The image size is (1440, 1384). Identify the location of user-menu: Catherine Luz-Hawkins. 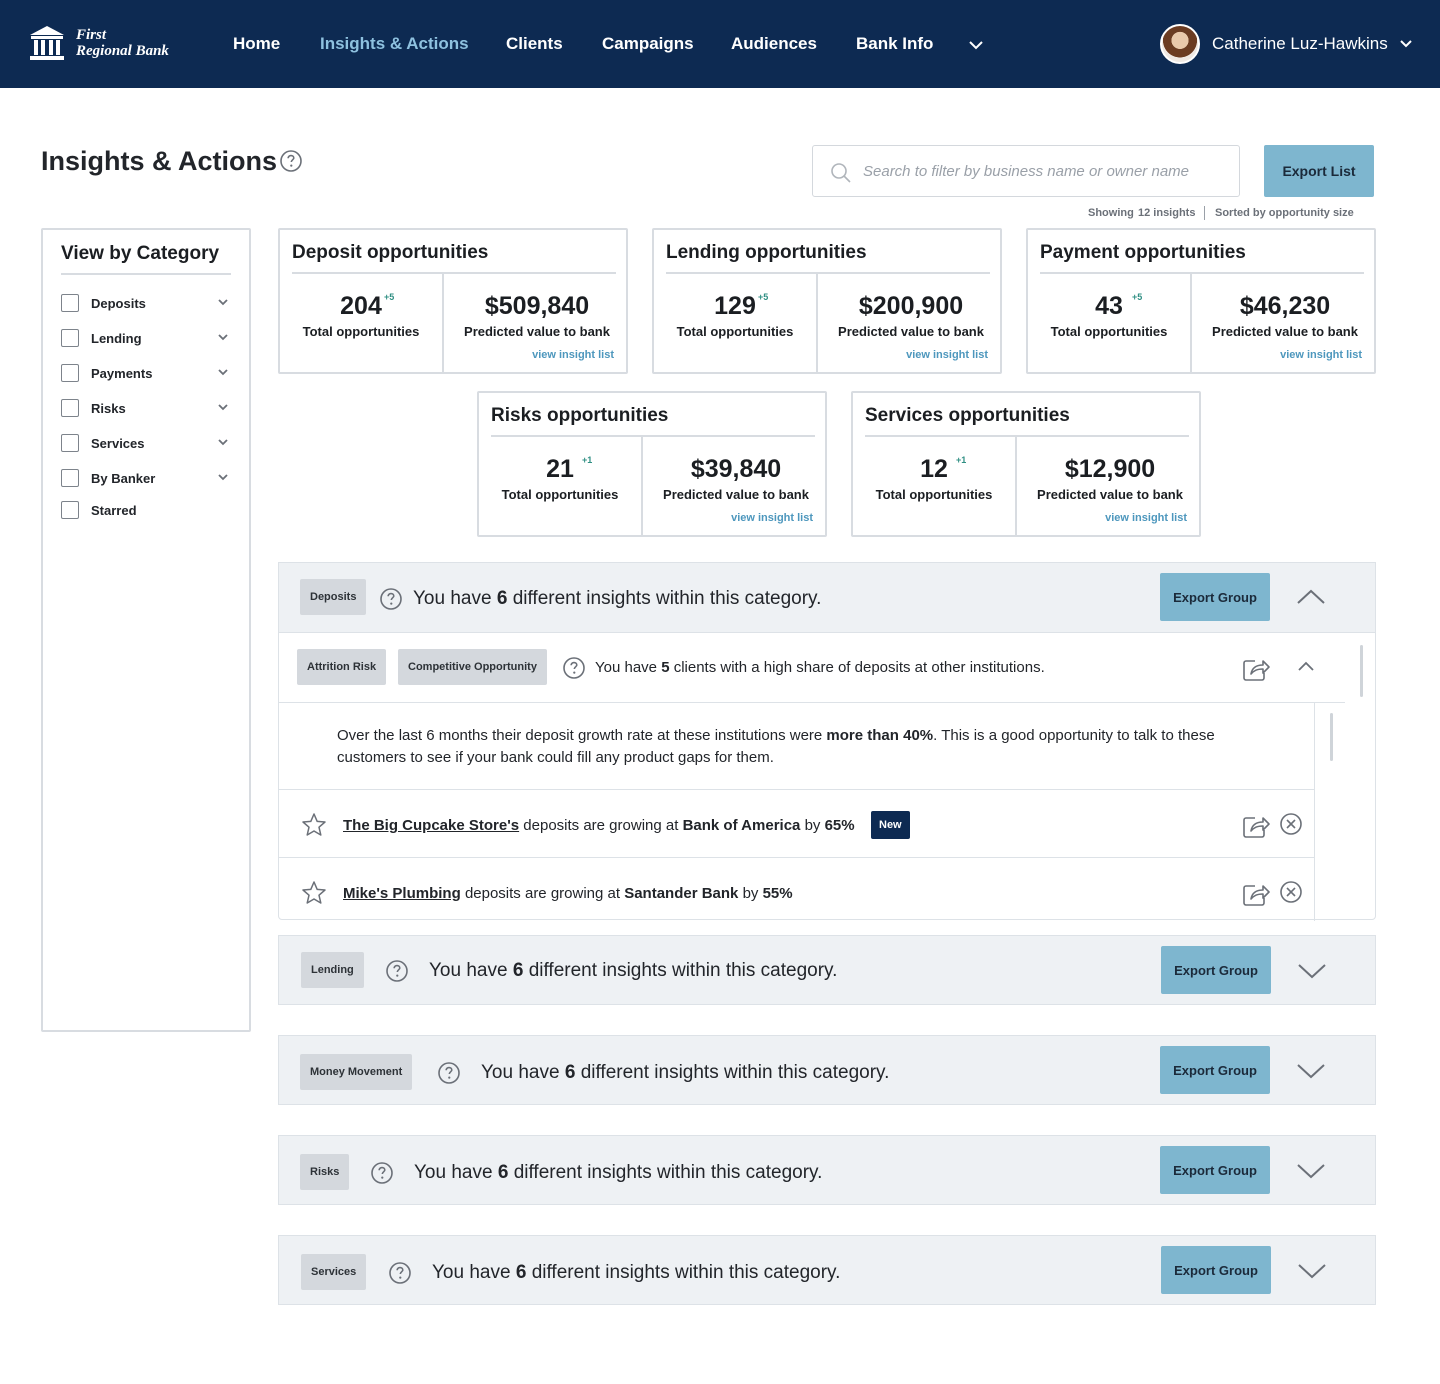
(1287, 44).